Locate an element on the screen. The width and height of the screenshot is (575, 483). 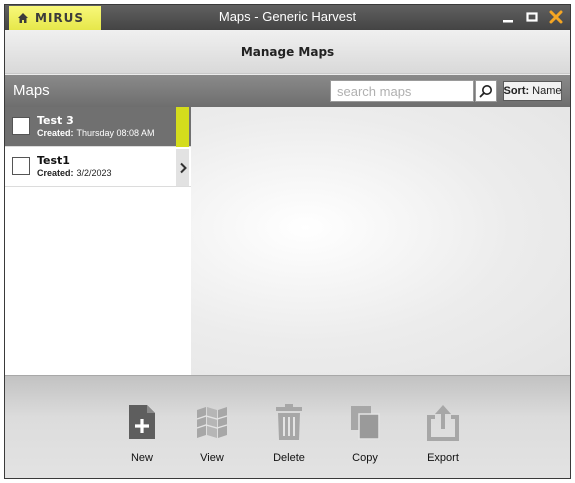
new-button: New is located at coordinates (142, 433).